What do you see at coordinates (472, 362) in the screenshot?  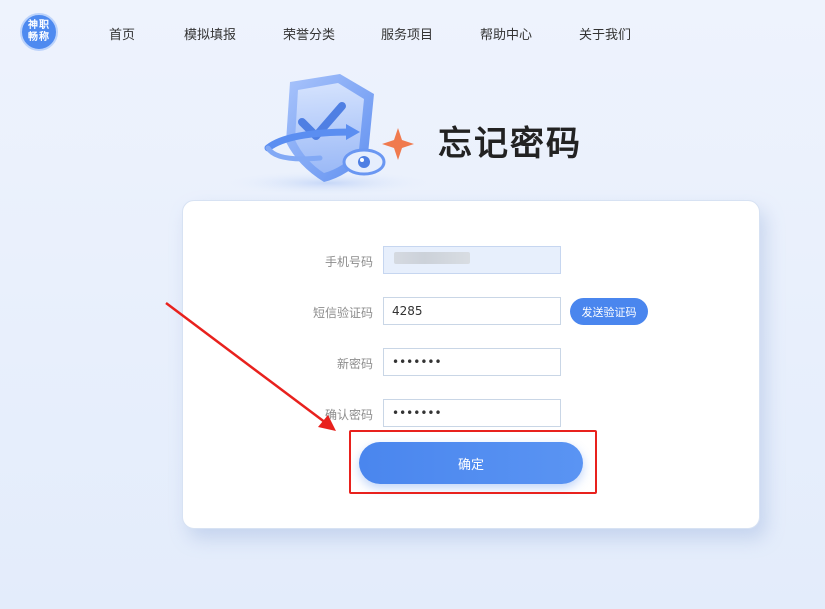 I see `new-password-input` at bounding box center [472, 362].